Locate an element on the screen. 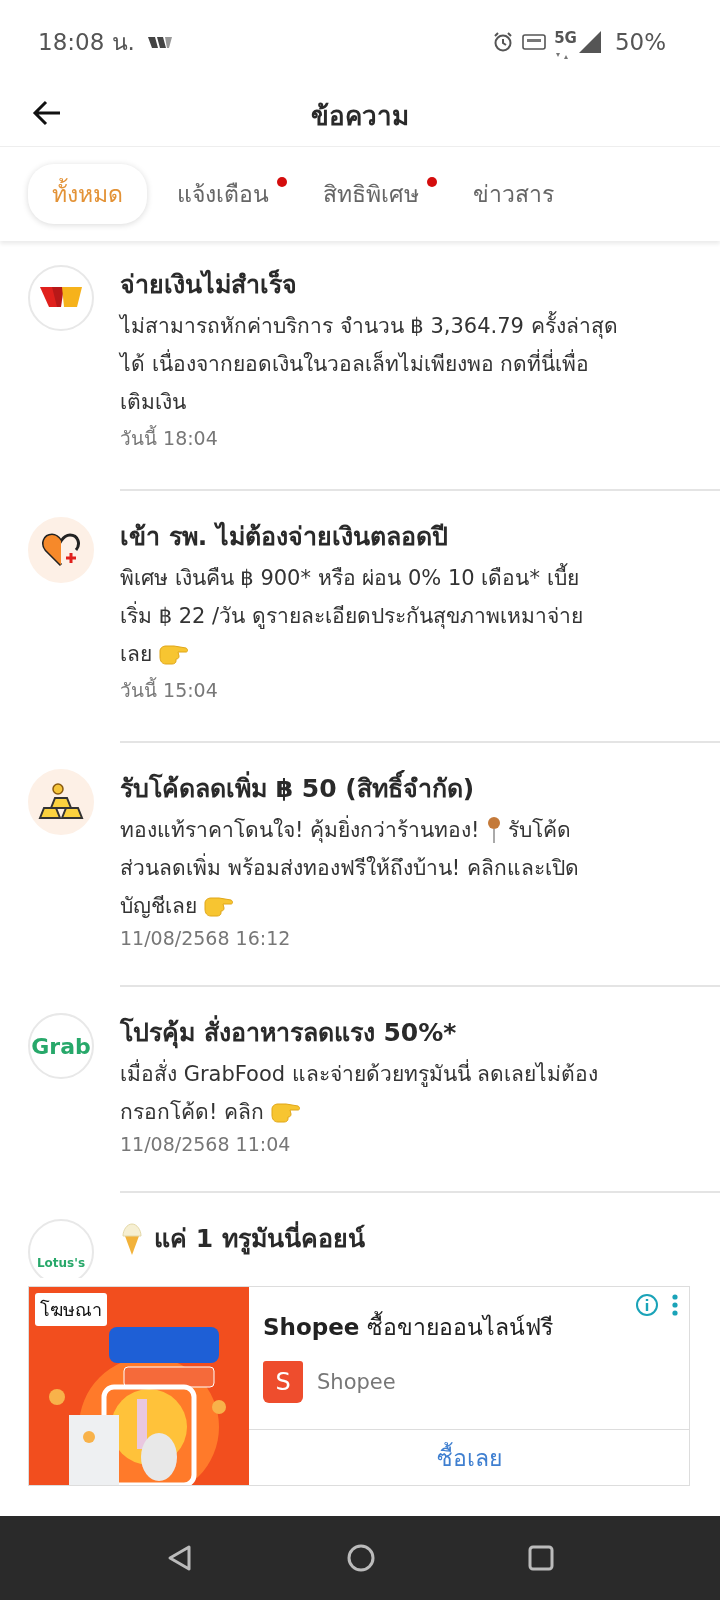 The width and height of the screenshot is (720, 1600). network-type-text: 5G is located at coordinates (565, 38).